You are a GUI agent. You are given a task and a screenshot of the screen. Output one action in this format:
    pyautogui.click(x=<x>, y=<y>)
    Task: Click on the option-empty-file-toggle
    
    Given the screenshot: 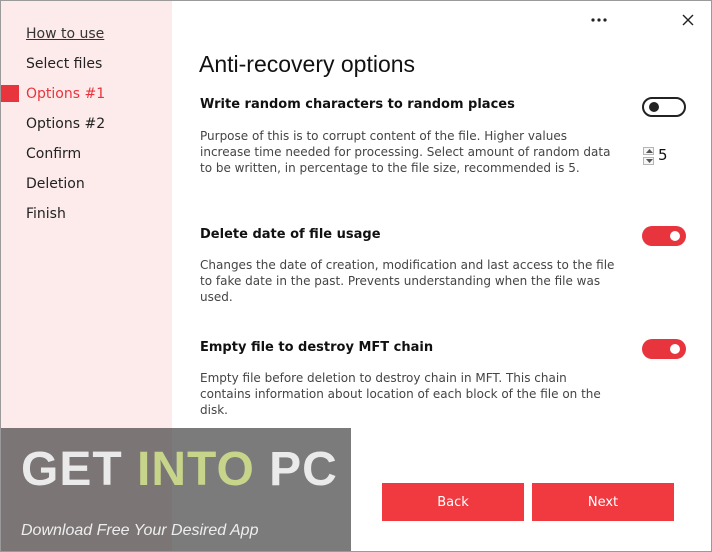 What is the action you would take?
    pyautogui.click(x=664, y=349)
    